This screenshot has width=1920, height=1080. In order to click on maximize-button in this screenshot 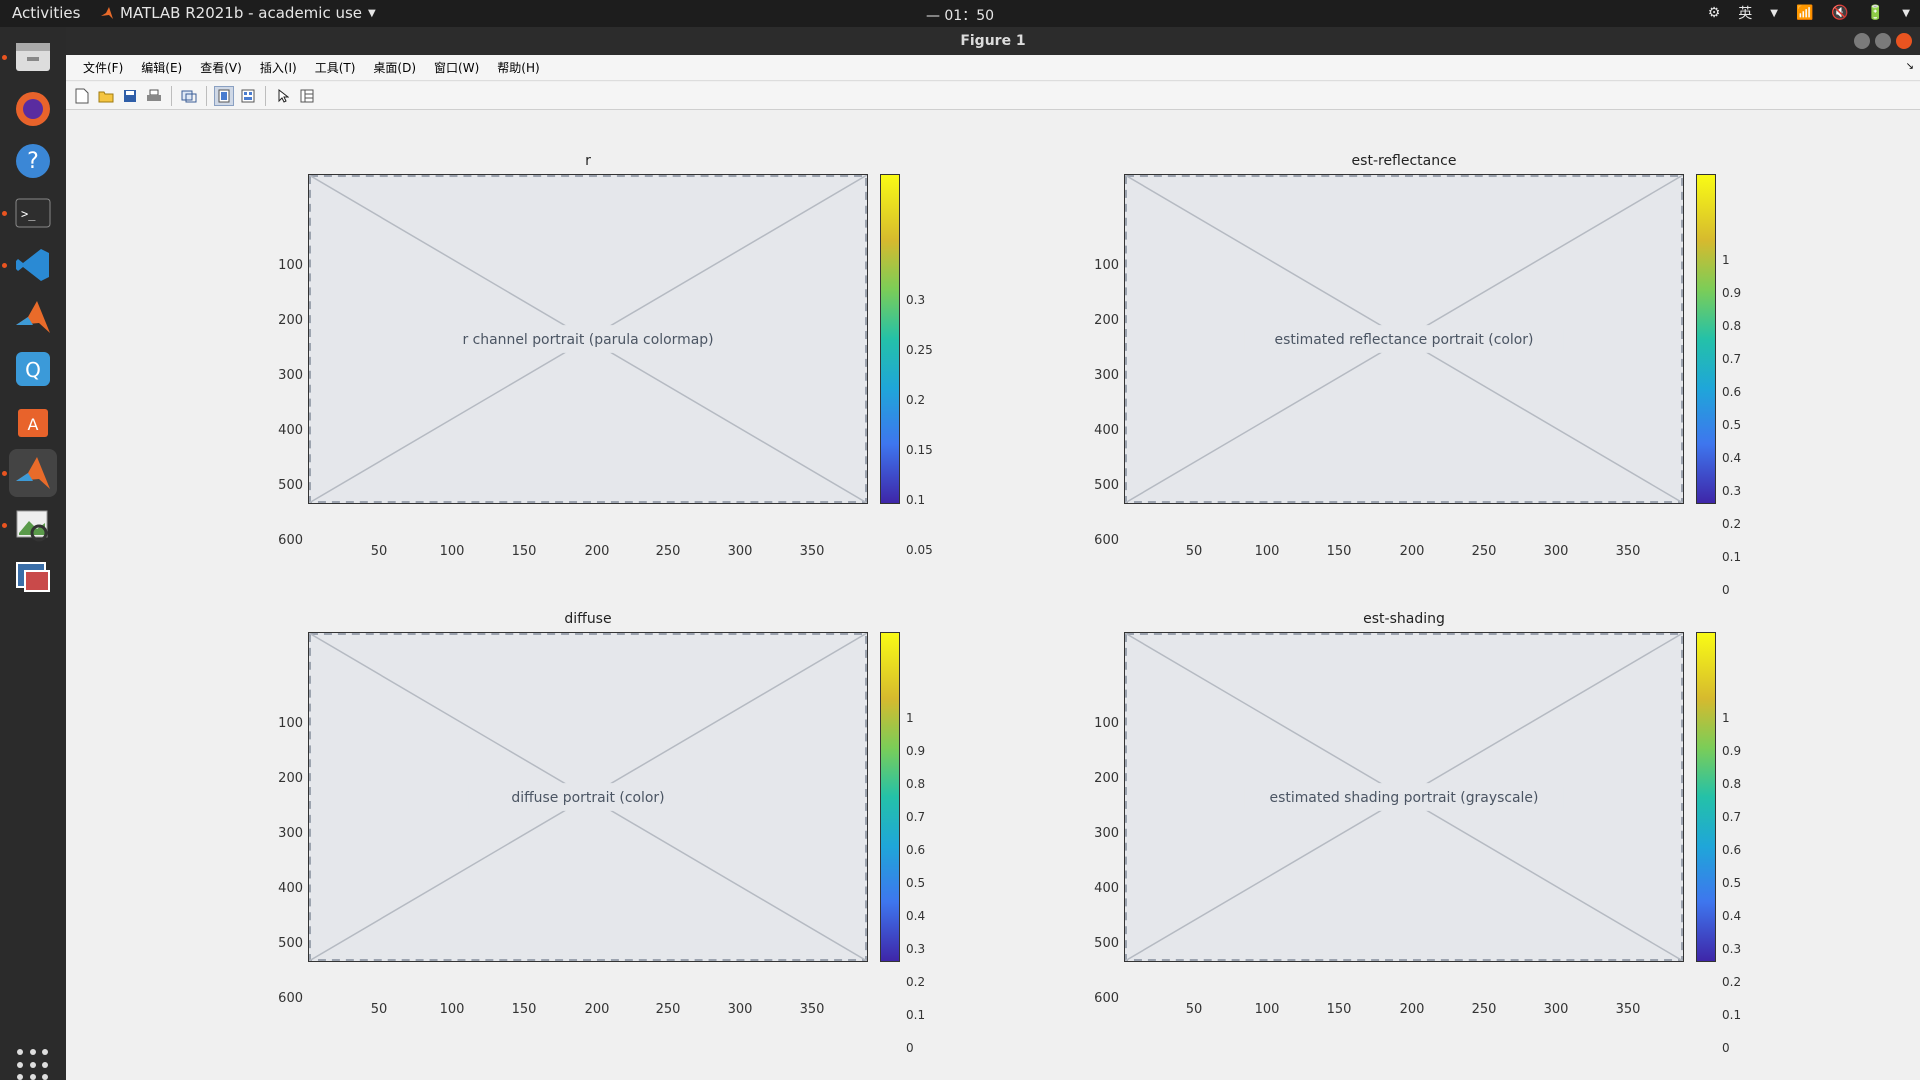, I will do `click(1883, 41)`.